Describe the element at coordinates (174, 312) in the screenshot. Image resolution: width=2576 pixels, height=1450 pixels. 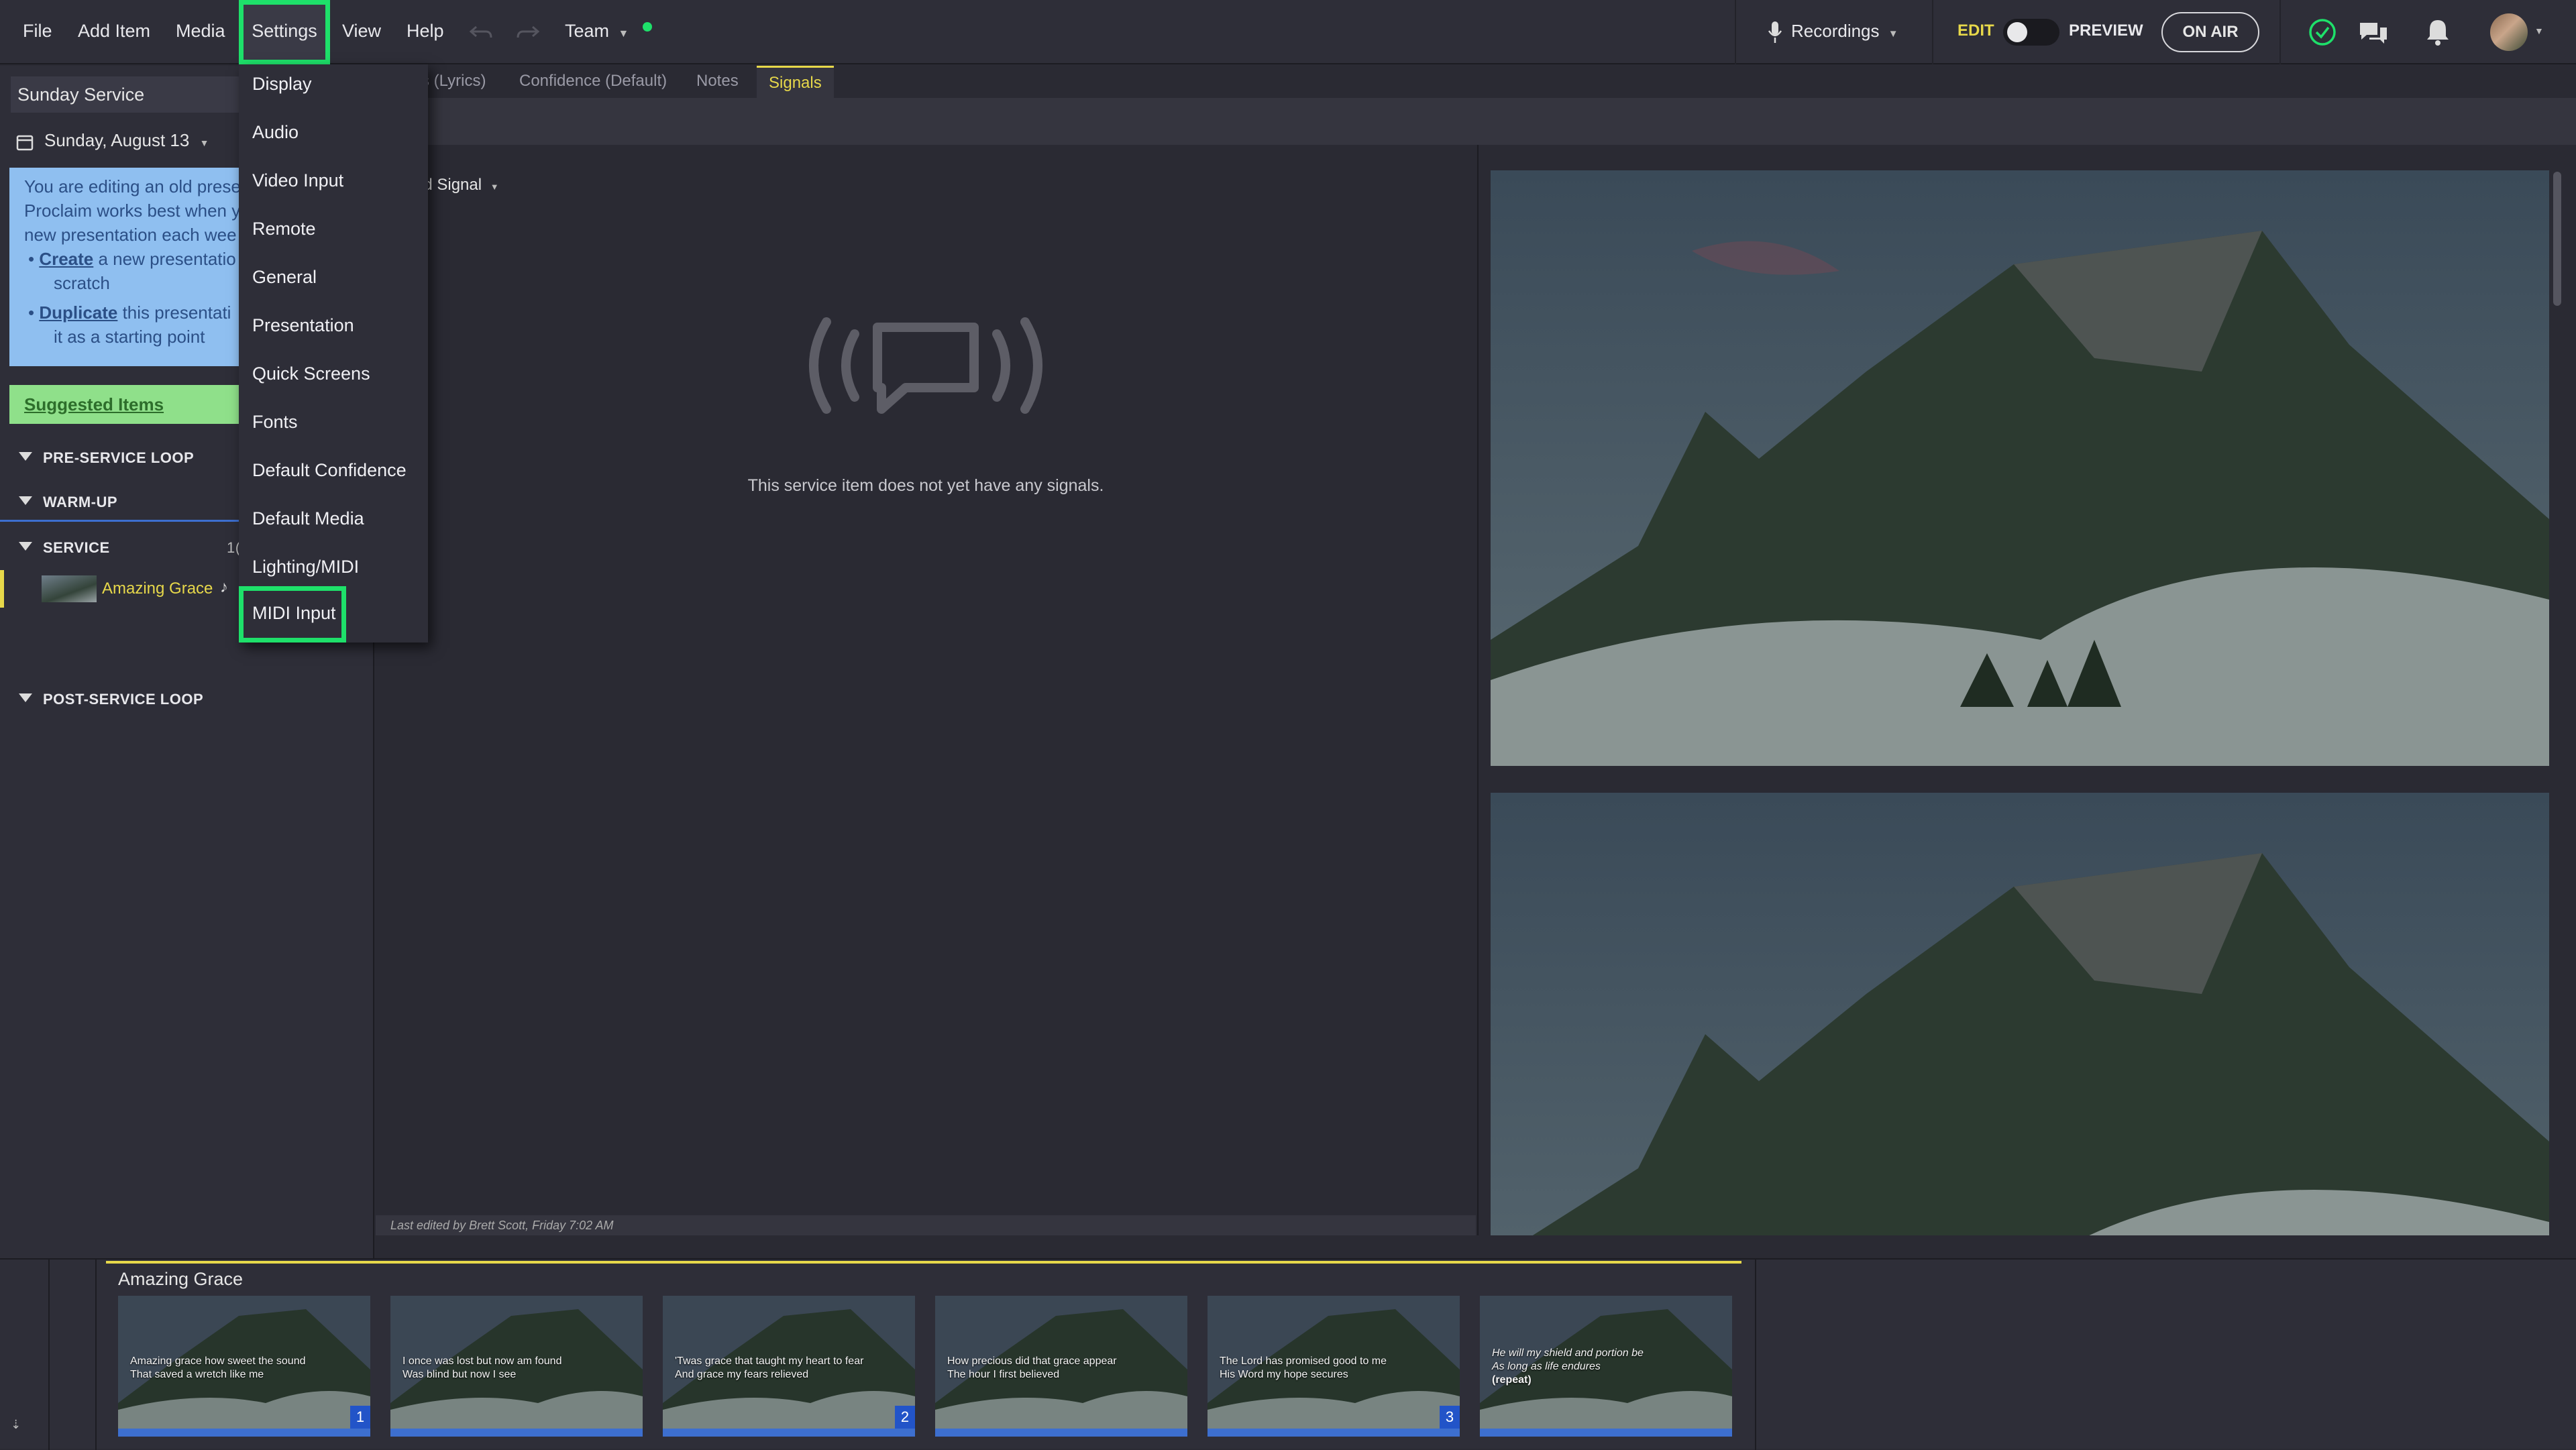
I see `notice-text: this presentati` at that location.